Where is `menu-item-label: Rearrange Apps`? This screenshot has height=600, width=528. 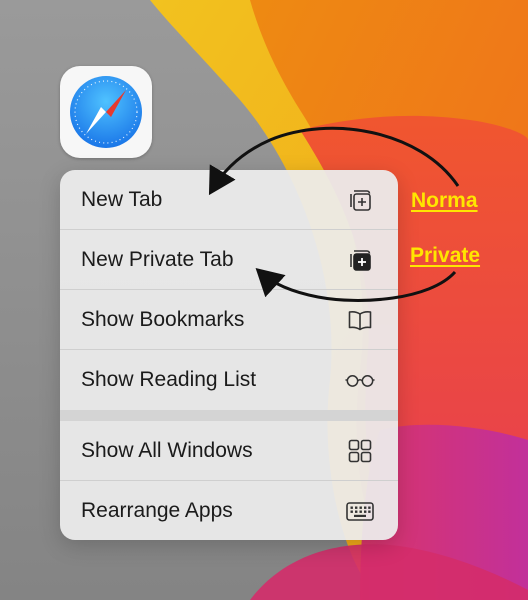
menu-item-label: Rearrange Apps is located at coordinates (157, 510).